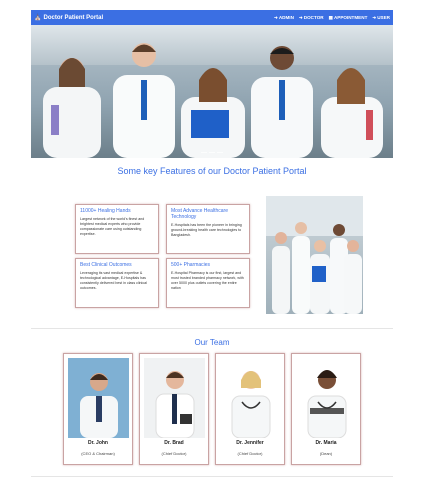 The image size is (430, 480). What do you see at coordinates (250, 443) in the screenshot?
I see `team-member-name: Dr. Jennifer` at bounding box center [250, 443].